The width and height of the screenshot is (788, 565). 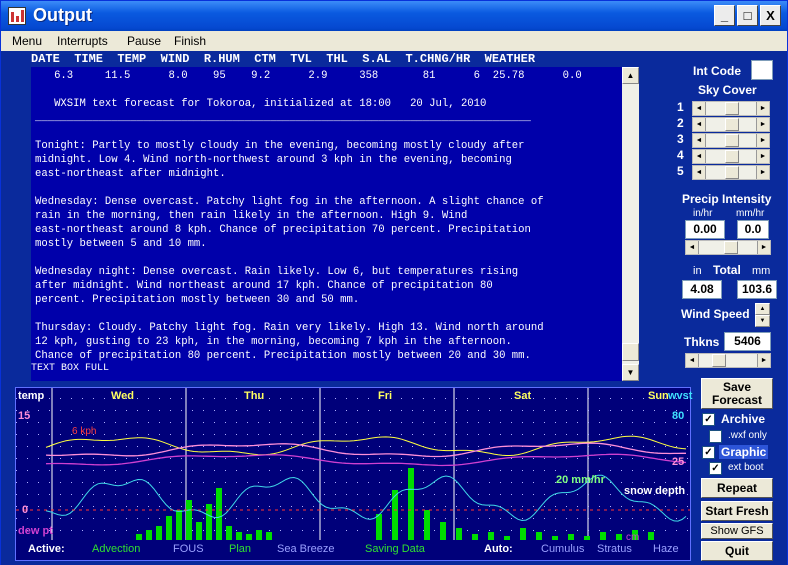 I want to click on spin-down-icon: ▼, so click(x=762, y=321).